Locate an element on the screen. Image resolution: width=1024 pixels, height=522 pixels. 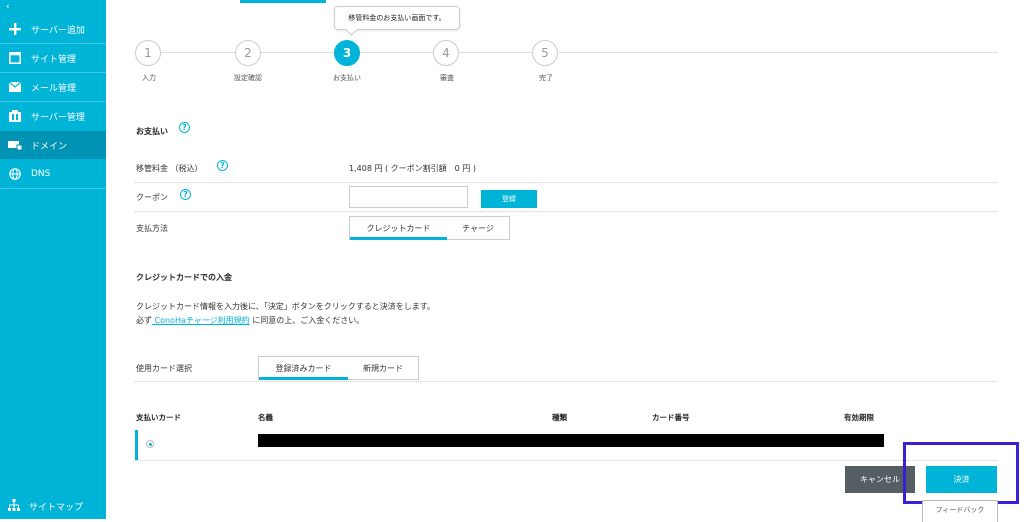
coupon-register-button: 登録 is located at coordinates (509, 199).